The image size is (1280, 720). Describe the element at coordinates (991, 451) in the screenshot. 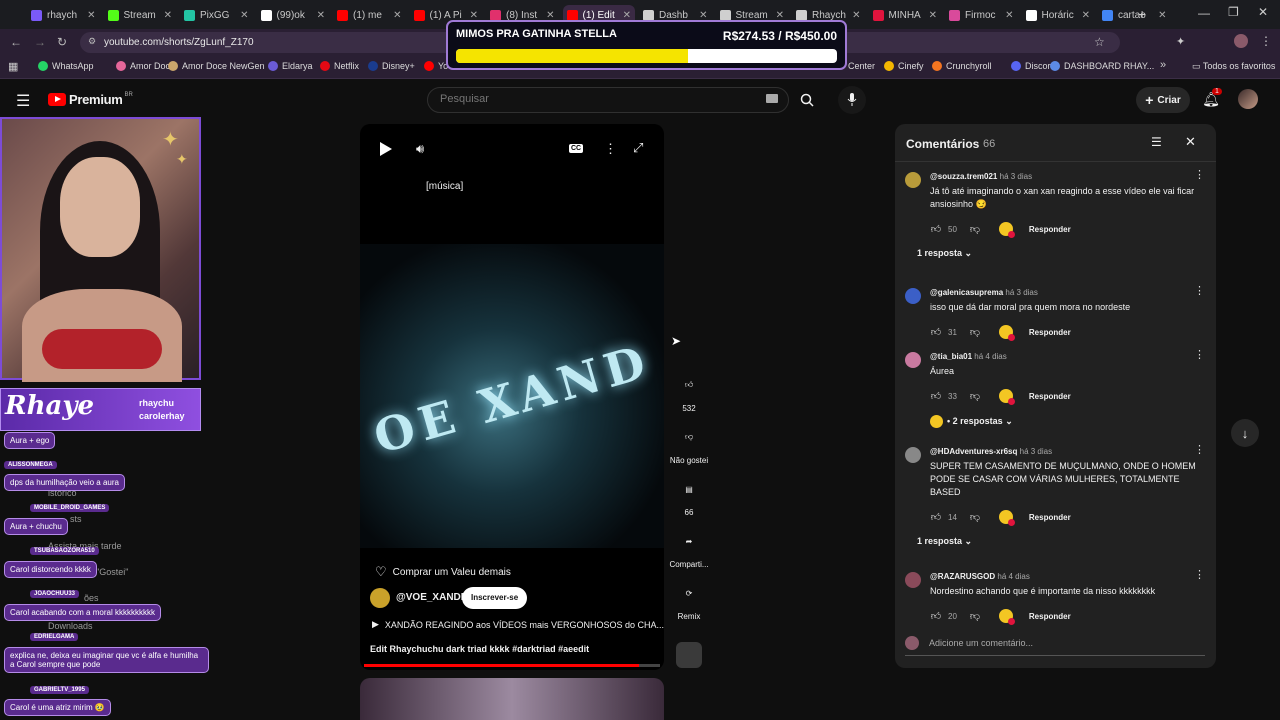

I see `comment-author: @HDAdventures-xr6sq há 3 dias` at that location.